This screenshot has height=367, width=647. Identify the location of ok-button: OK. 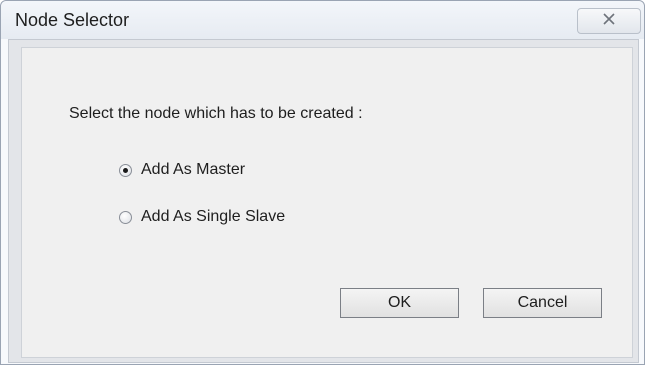
(399, 303).